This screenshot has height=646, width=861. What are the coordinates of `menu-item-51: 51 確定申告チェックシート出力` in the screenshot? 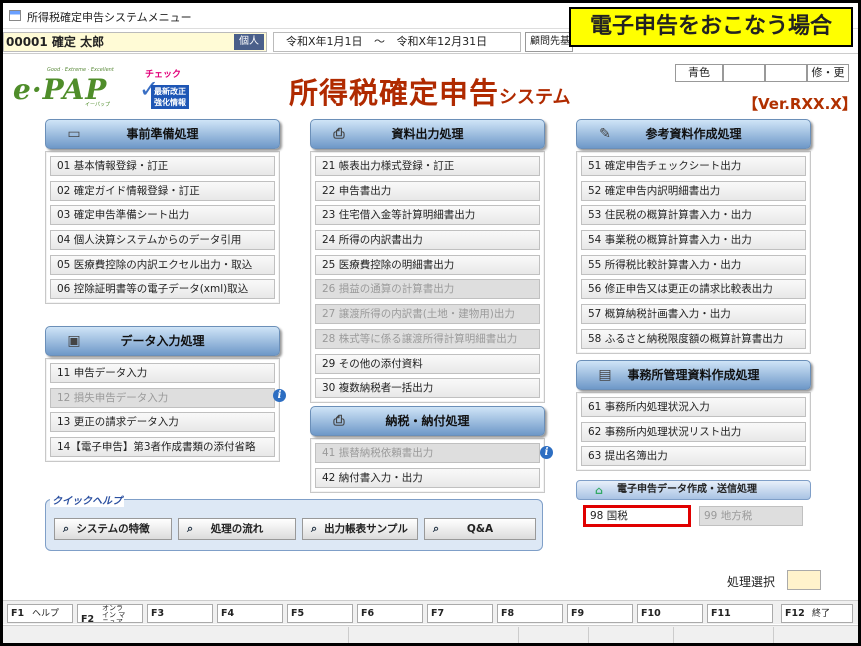 It's located at (693, 166).